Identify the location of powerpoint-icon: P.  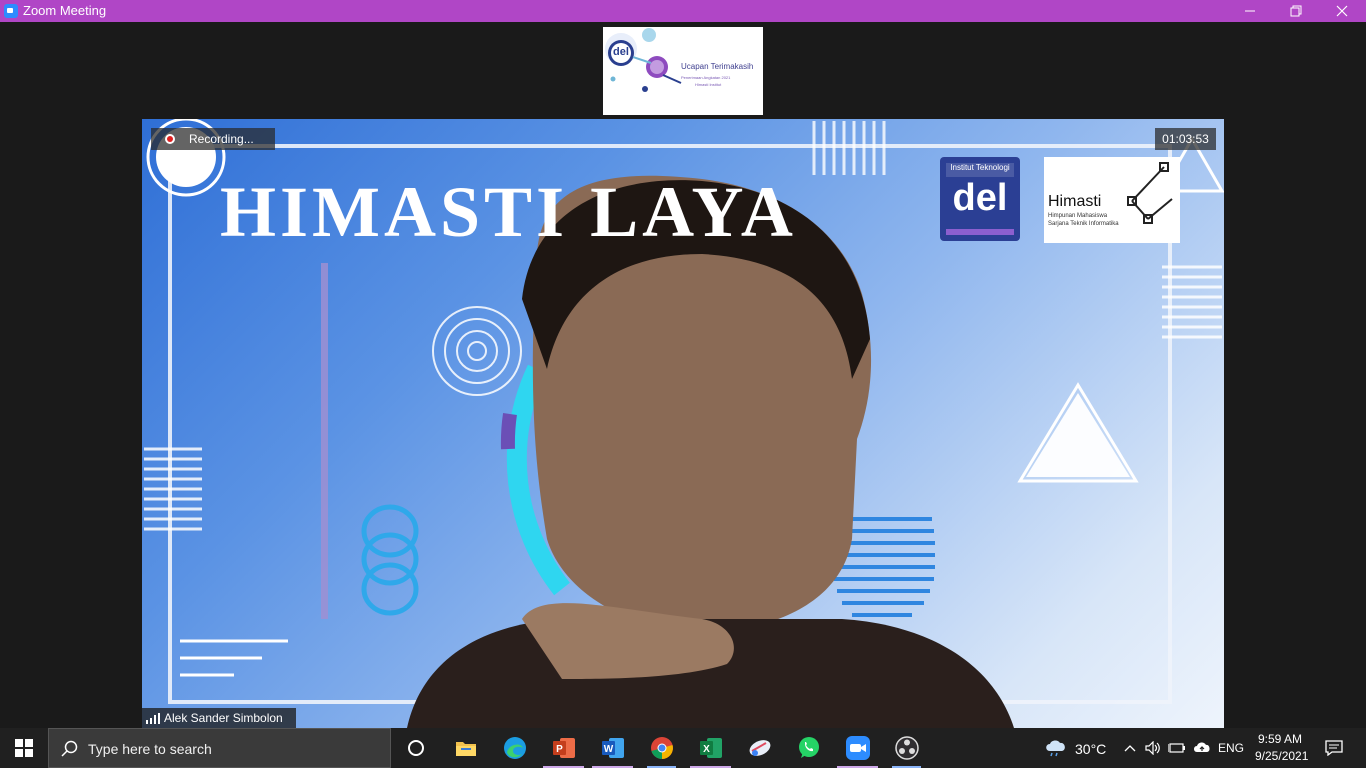
(564, 748).